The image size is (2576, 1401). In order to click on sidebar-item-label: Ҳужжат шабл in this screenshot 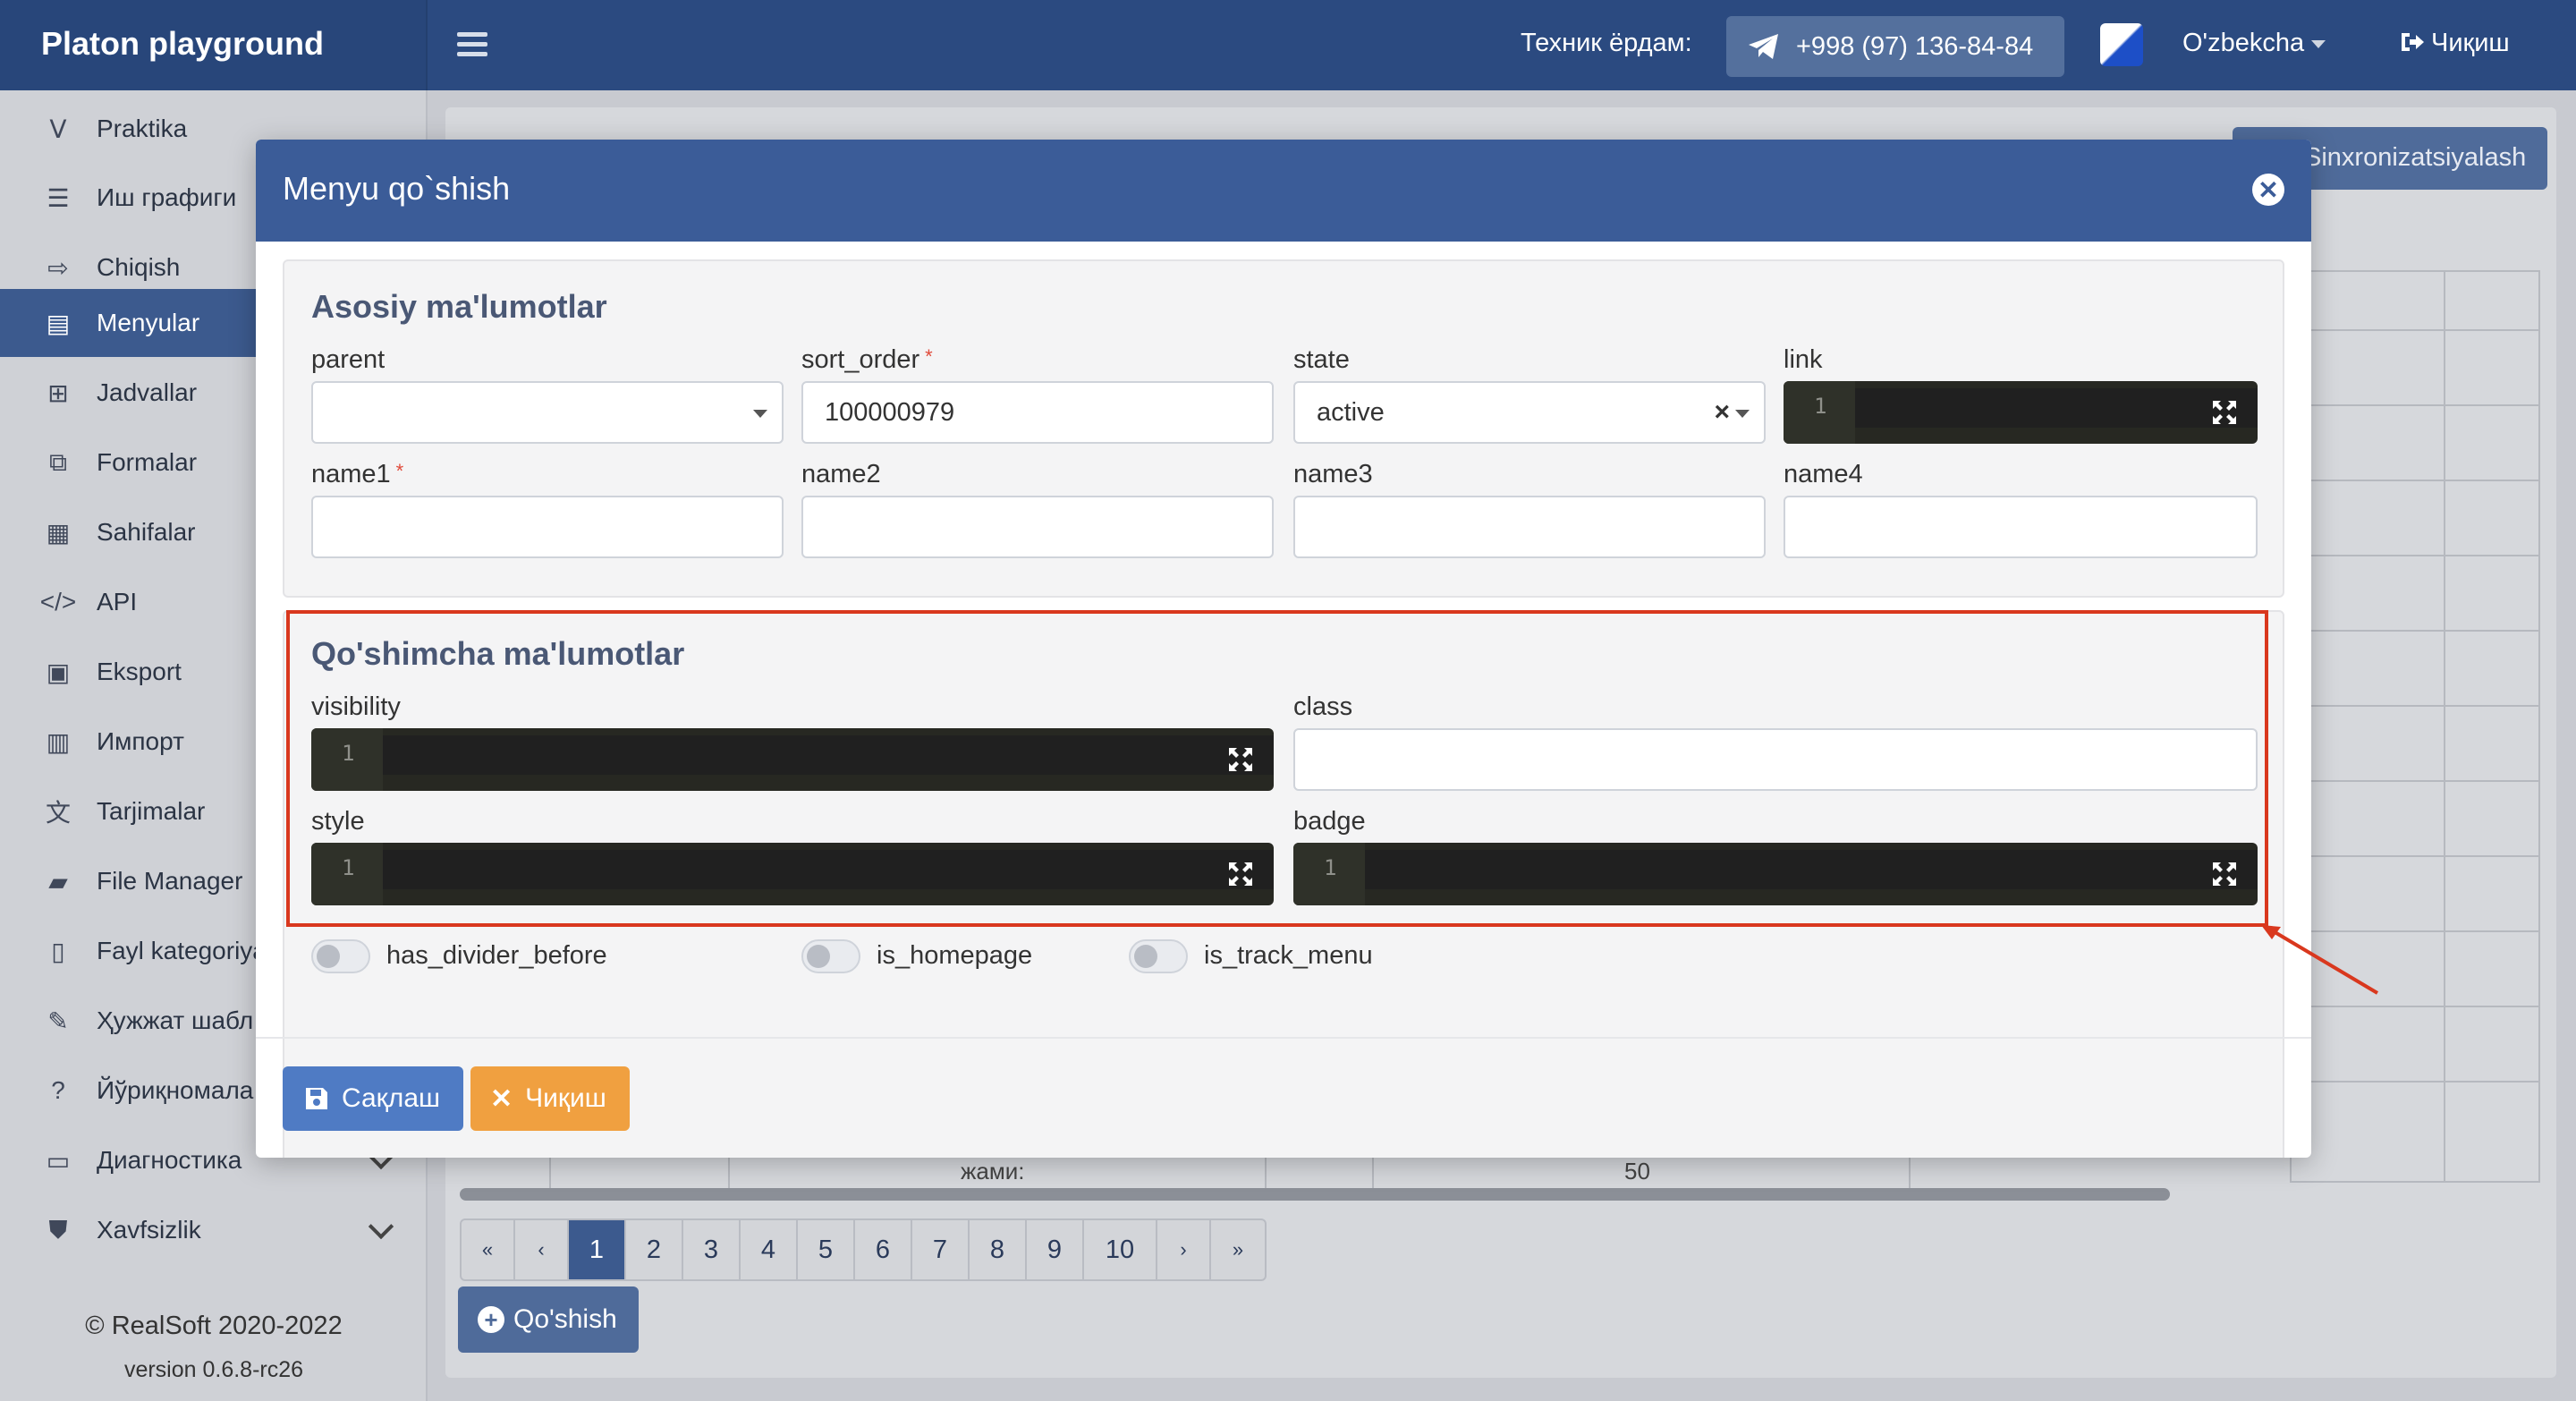, I will do `click(175, 1020)`.